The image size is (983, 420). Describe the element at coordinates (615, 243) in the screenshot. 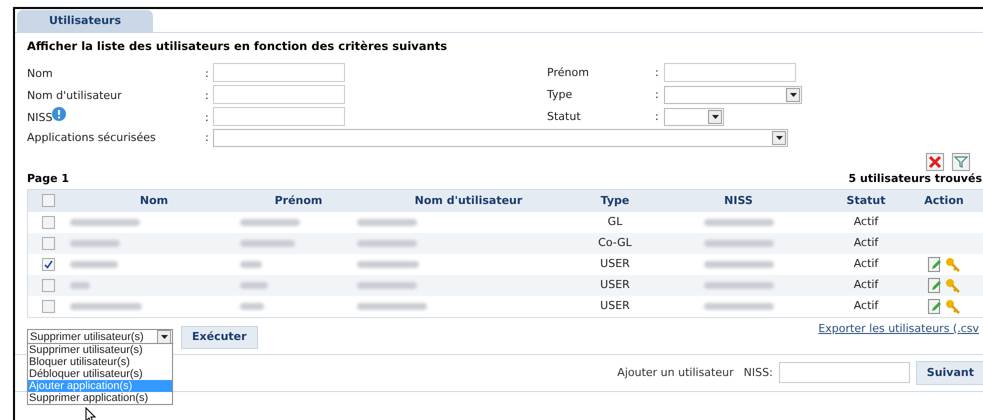

I see `table-cell-text: Co-GL` at that location.